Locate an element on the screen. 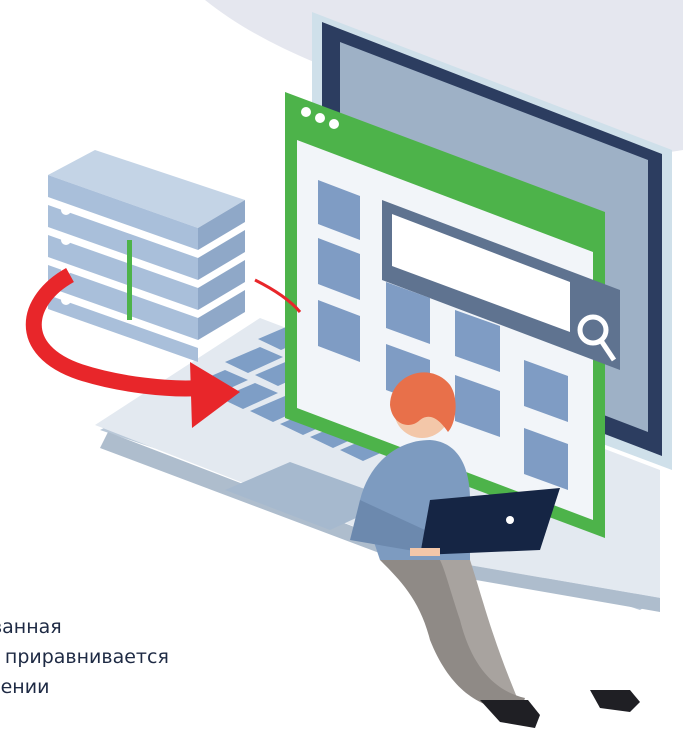 The image size is (683, 750). caption-line: - приравнивается is located at coordinates (84, 657).